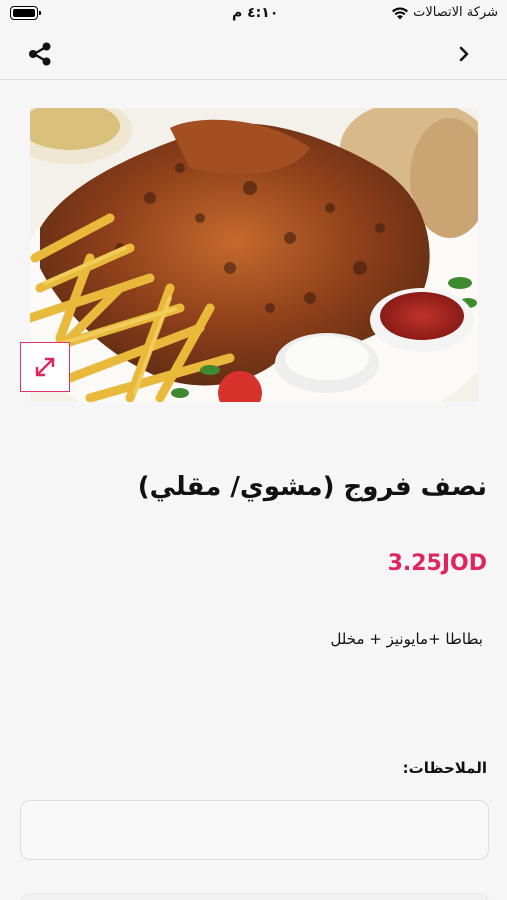 The width and height of the screenshot is (507, 900). I want to click on status-bar: ٤:١٠ م شركة الاتصالات, so click(253, 15).